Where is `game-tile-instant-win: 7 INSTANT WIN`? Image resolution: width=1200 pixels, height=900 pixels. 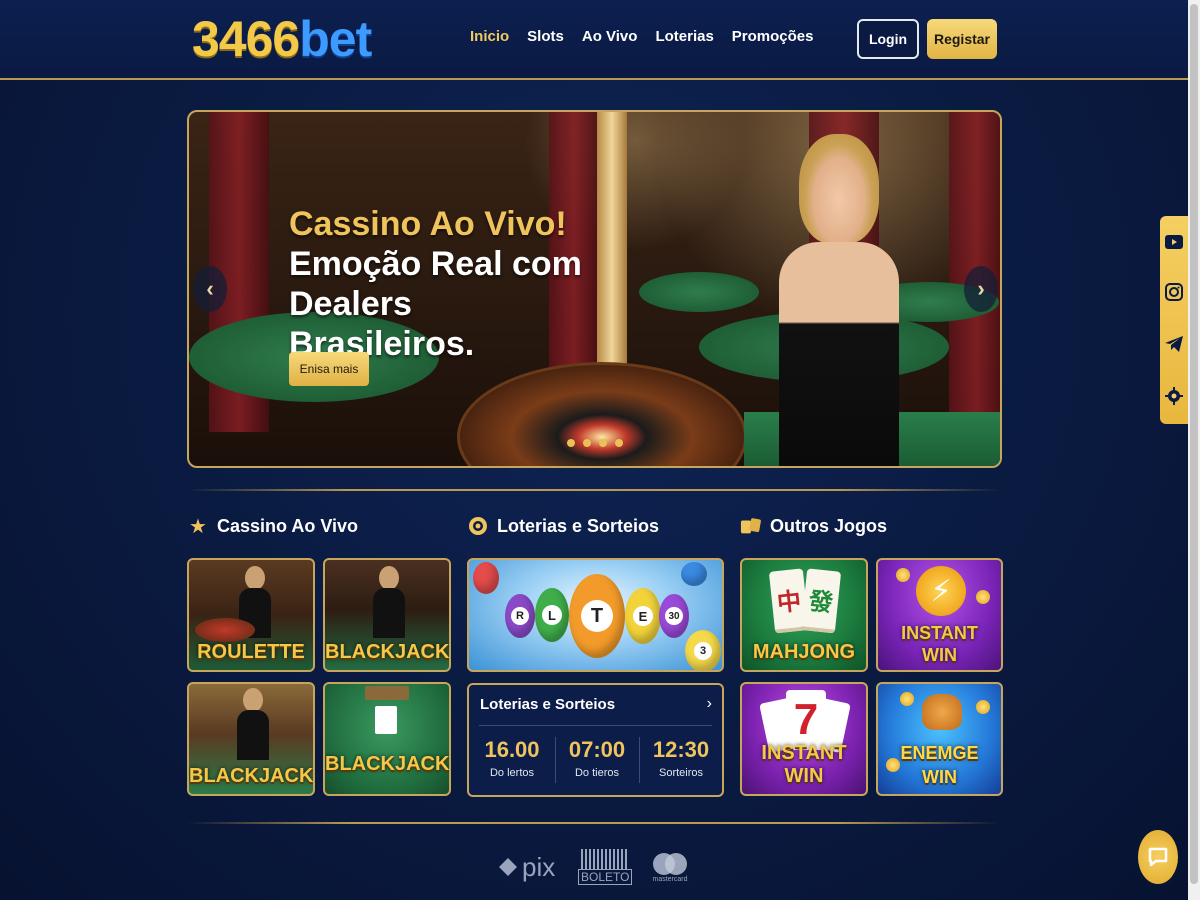
game-tile-instant-win: 7 INSTANT WIN is located at coordinates (804, 739).